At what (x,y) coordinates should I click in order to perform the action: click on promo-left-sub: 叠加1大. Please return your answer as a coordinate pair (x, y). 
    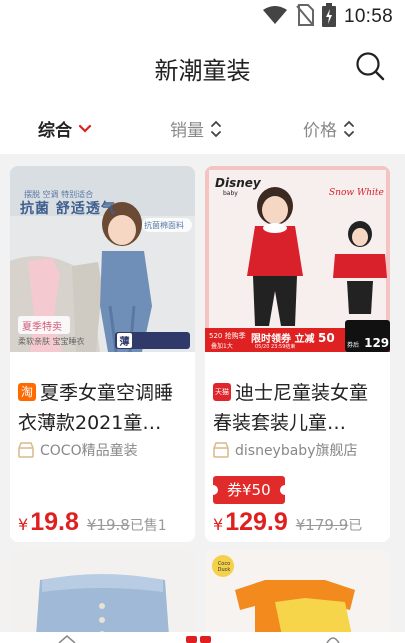
    Looking at the image, I should click on (222, 346).